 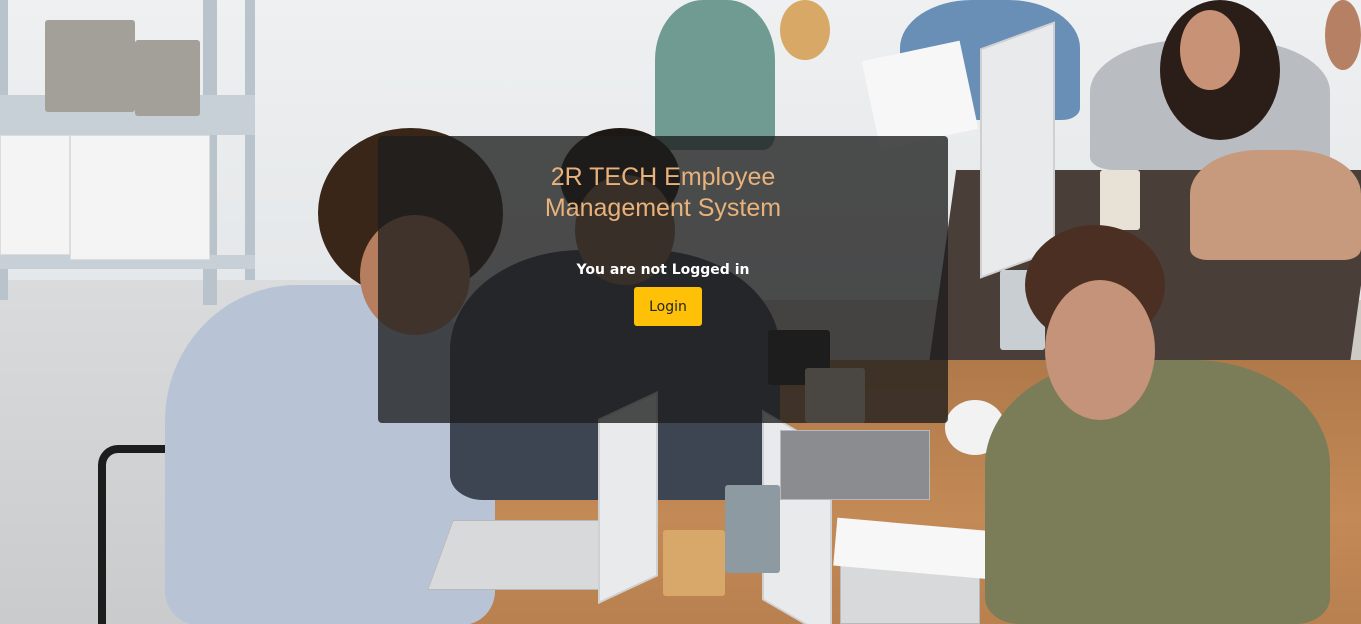 I want to click on person-hair, so click(x=805, y=30).